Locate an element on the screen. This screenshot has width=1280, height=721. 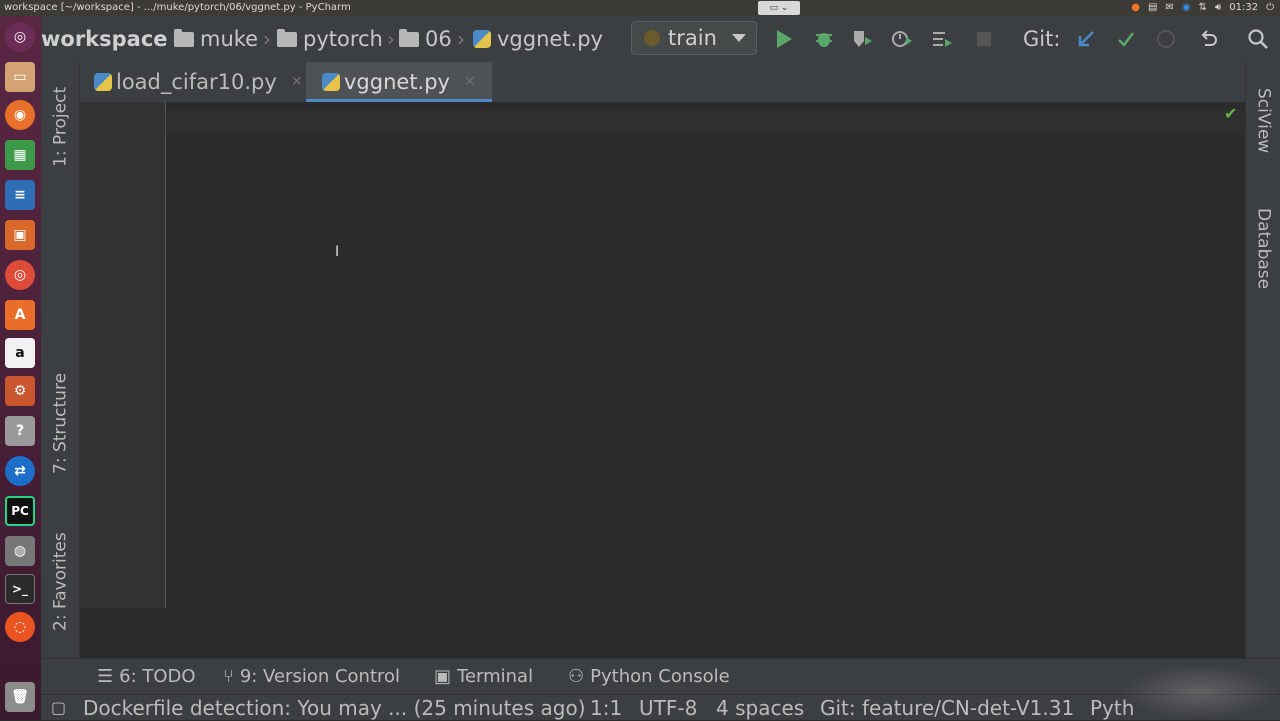
breadcrumb-workspace: workspace is located at coordinates (104, 39).